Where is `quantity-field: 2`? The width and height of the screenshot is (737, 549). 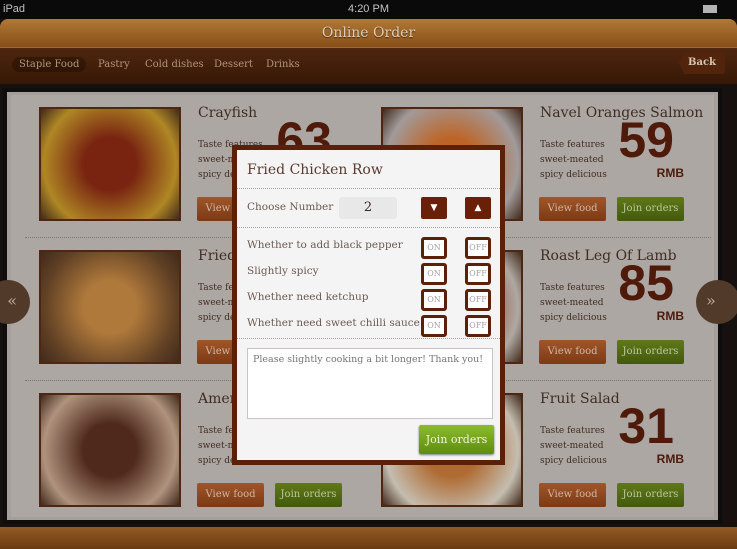
quantity-field: 2 is located at coordinates (368, 208).